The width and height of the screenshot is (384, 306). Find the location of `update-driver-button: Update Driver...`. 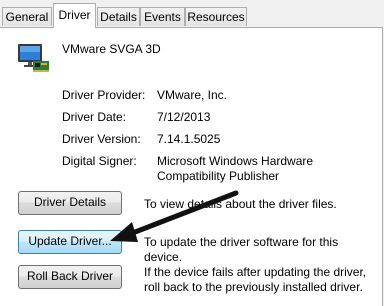

update-driver-button: Update Driver... is located at coordinates (70, 242).